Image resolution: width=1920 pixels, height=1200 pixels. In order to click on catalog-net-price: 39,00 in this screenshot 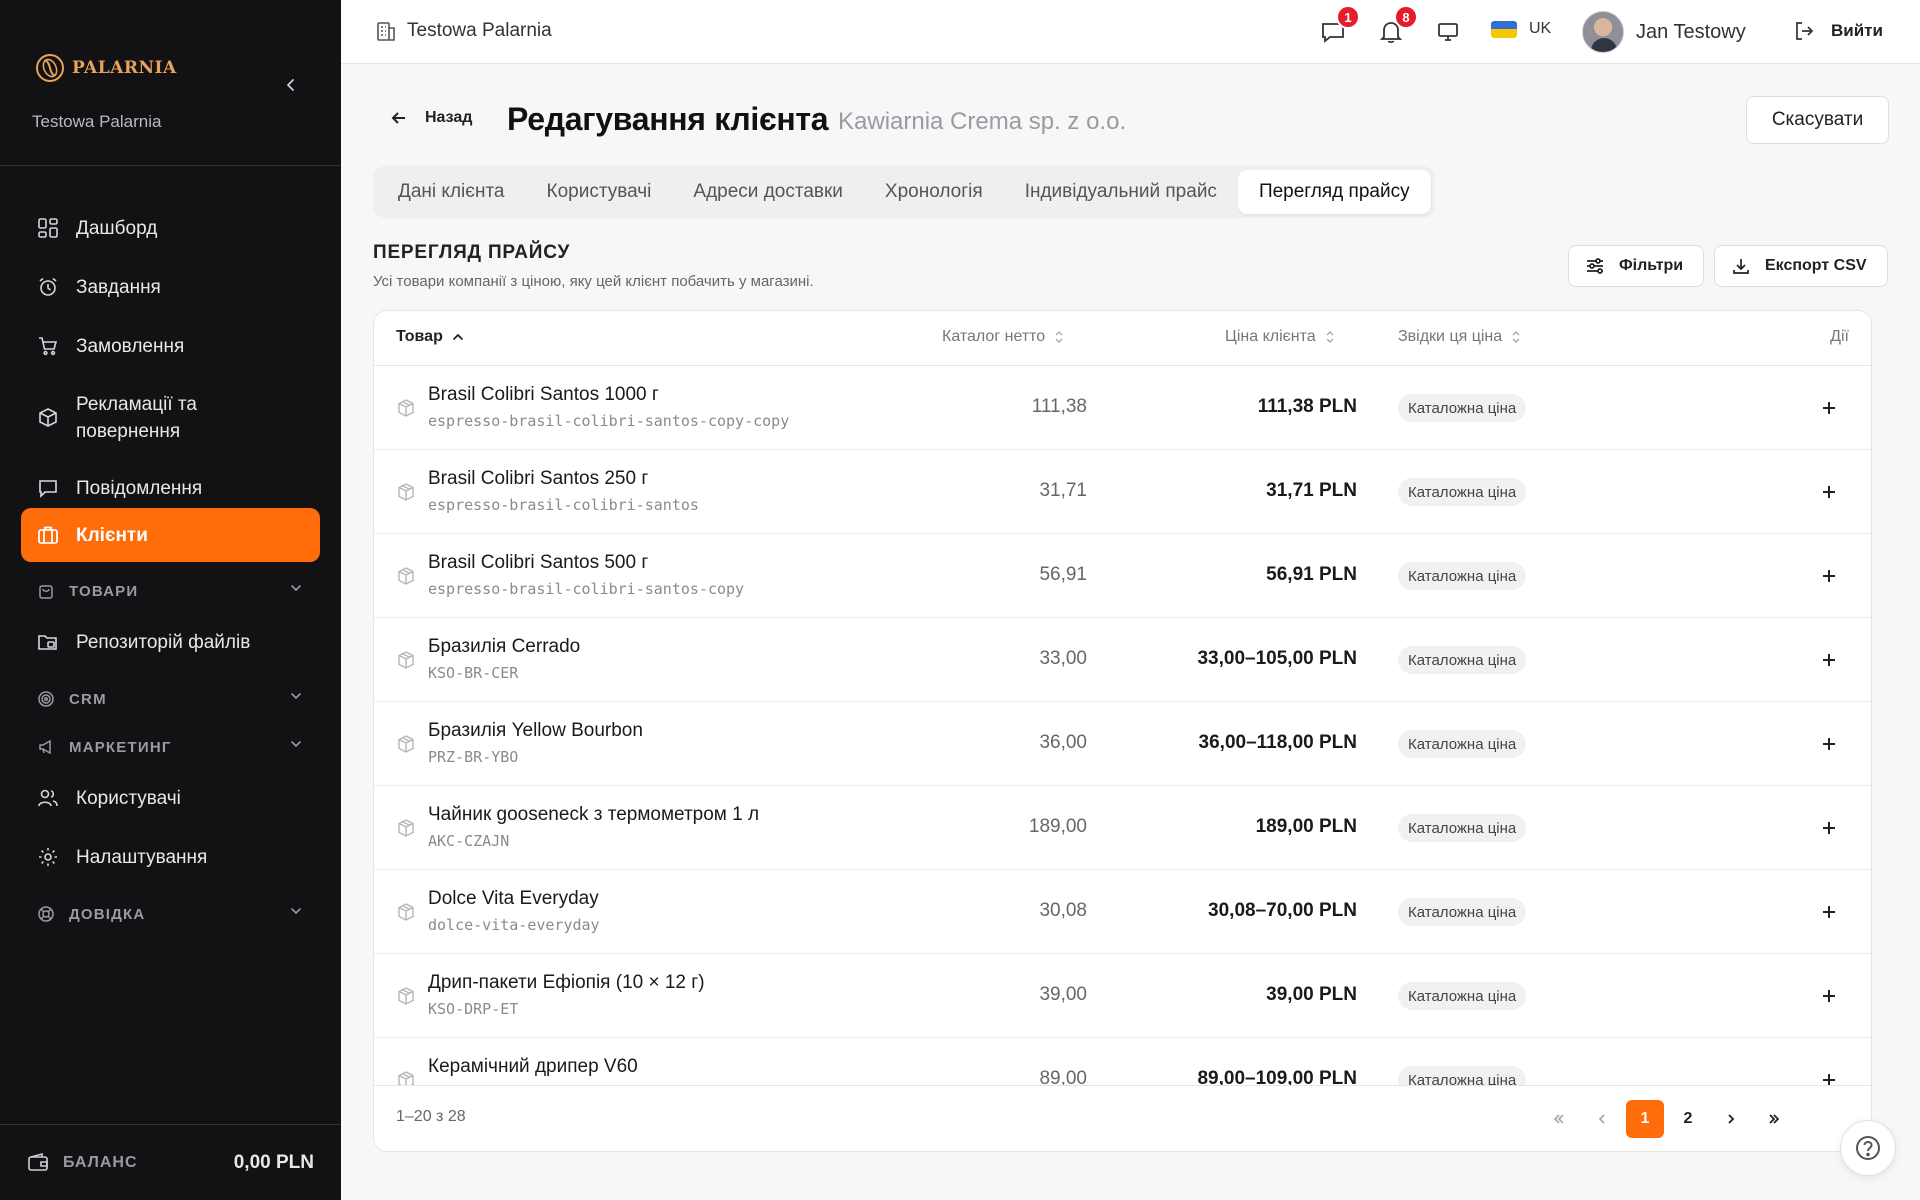, I will do `click(1063, 994)`.